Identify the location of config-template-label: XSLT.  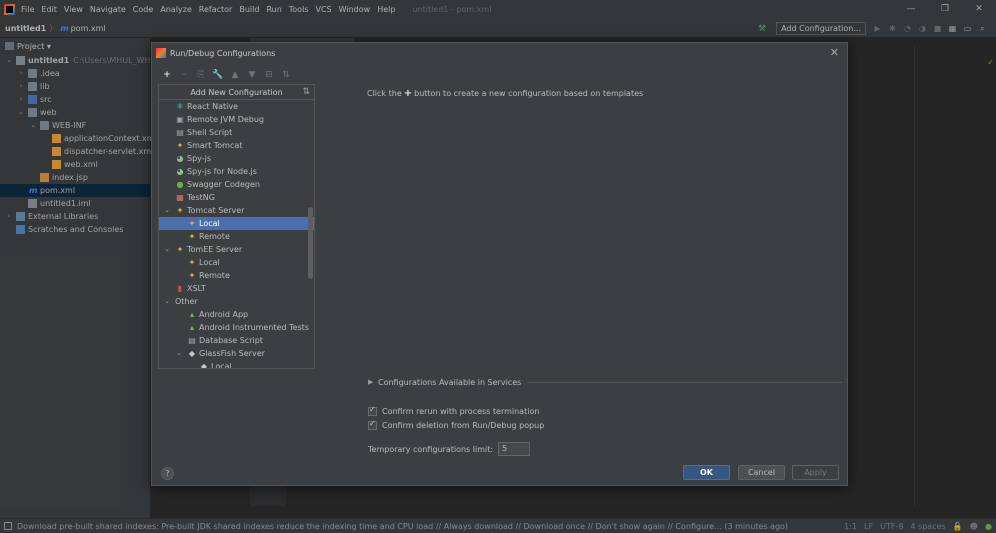
(196, 288).